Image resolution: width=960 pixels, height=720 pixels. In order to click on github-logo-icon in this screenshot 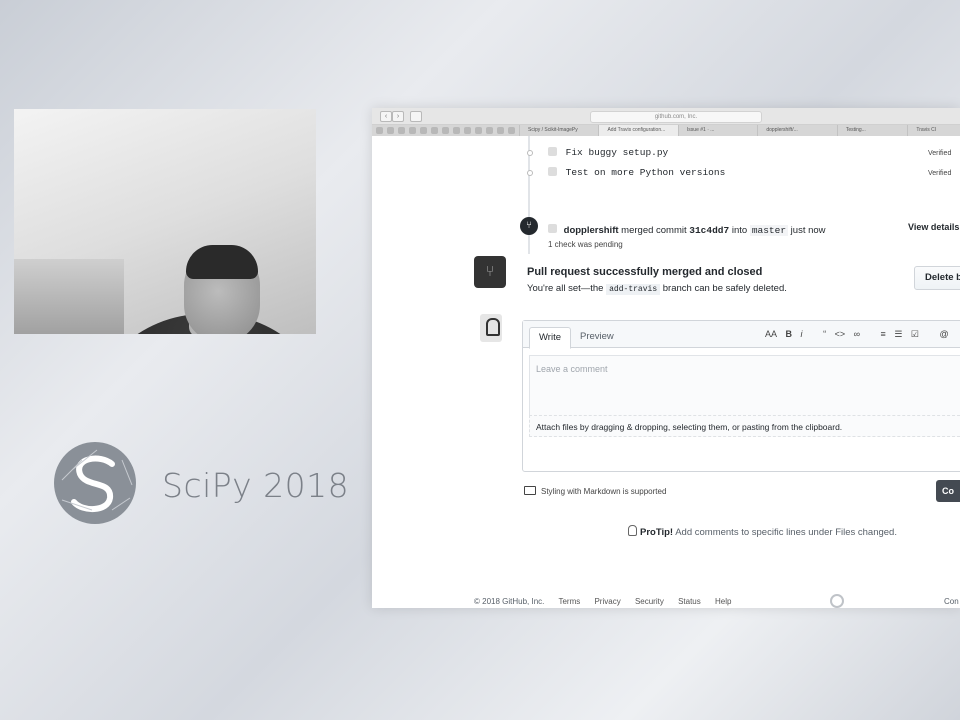, I will do `click(837, 601)`.